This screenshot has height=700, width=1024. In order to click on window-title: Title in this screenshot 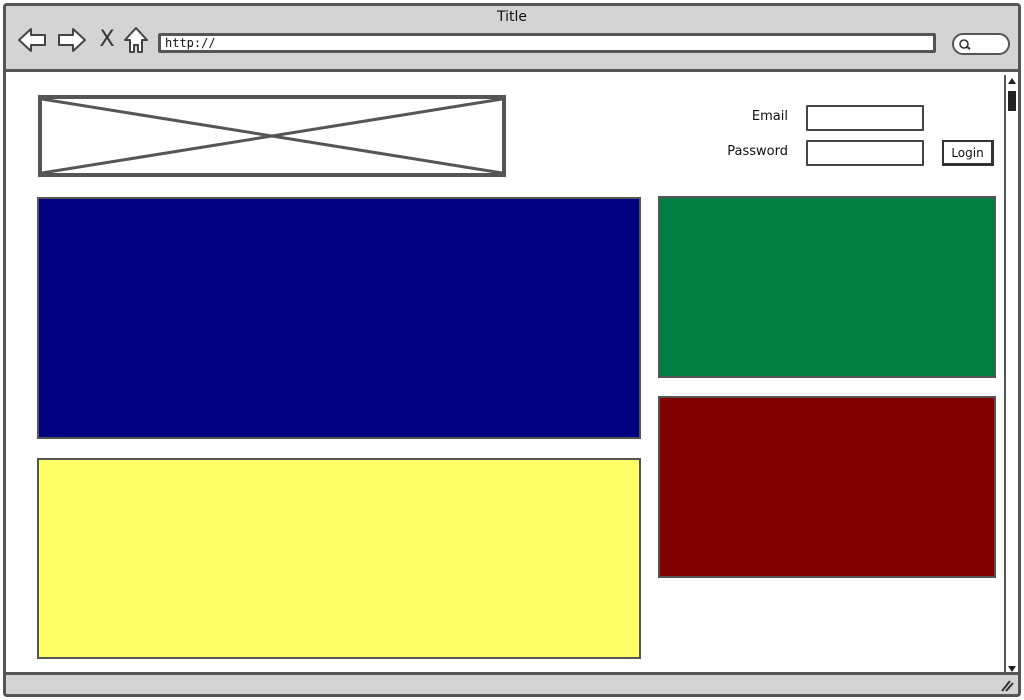, I will do `click(511, 17)`.